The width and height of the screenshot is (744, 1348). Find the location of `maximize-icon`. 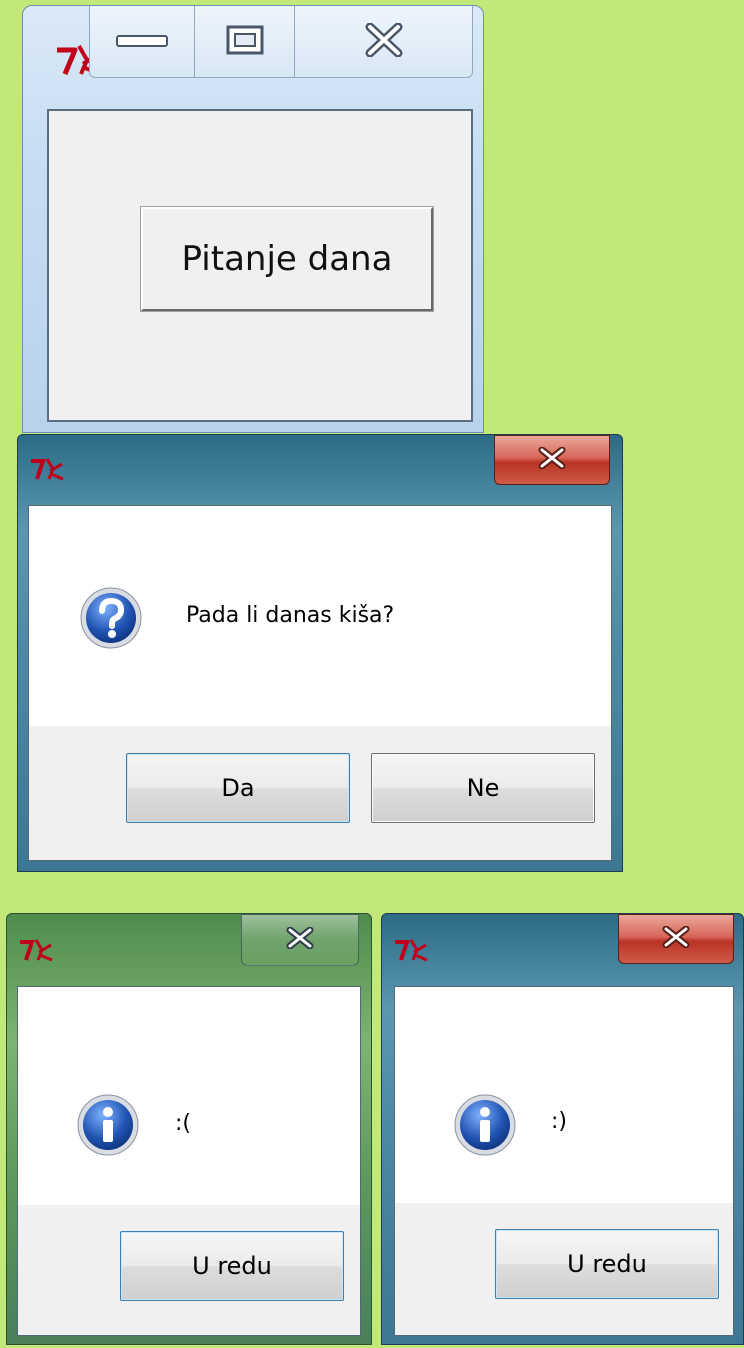

maximize-icon is located at coordinates (245, 42).